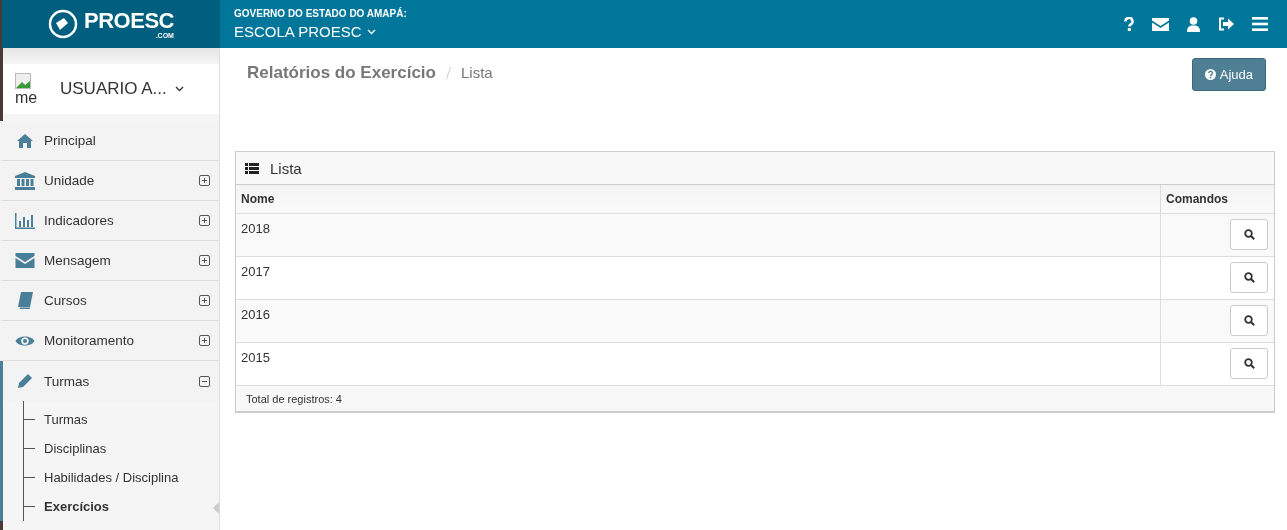  Describe the element at coordinates (204, 381) in the screenshot. I see `collapse-icon` at that location.